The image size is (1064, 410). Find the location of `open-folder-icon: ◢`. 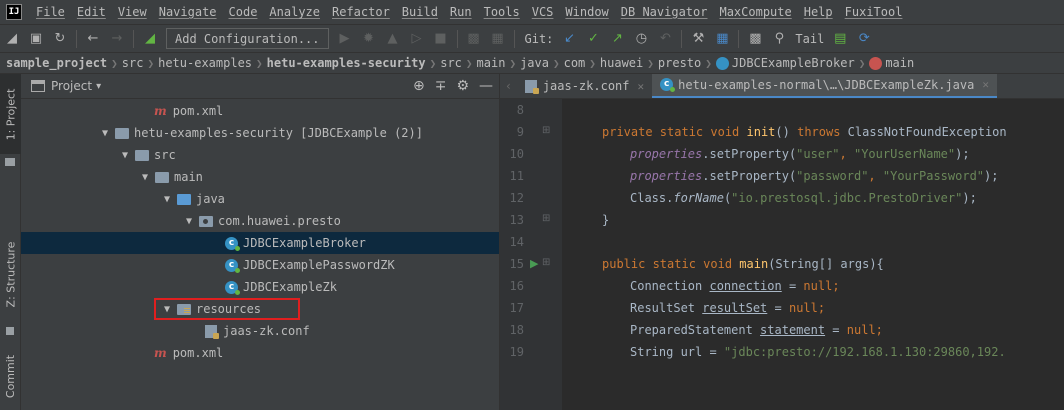

open-folder-icon: ◢ is located at coordinates (12, 39).